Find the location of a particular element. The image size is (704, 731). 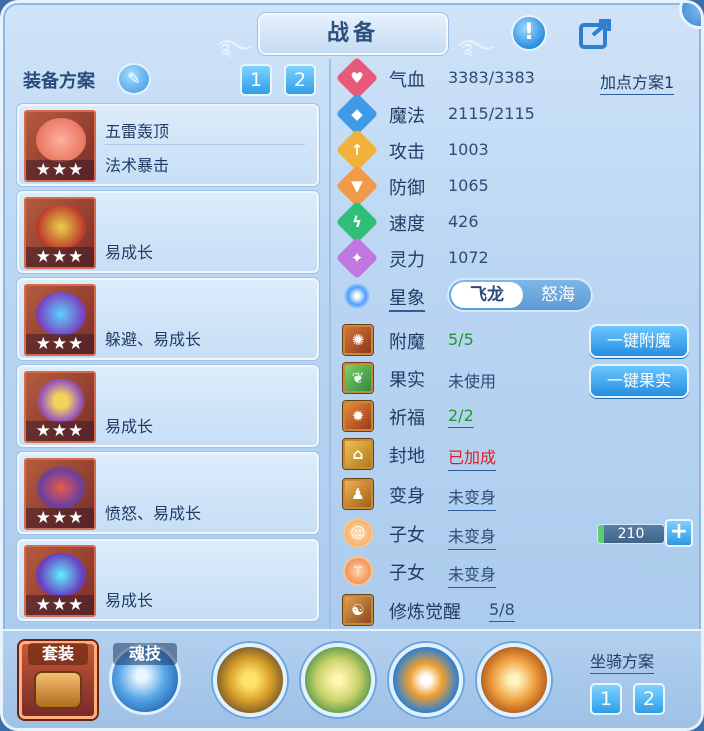

equip-slot-weapon: ★★★ 五雷轰顶 法术暴击 is located at coordinates (168, 145).